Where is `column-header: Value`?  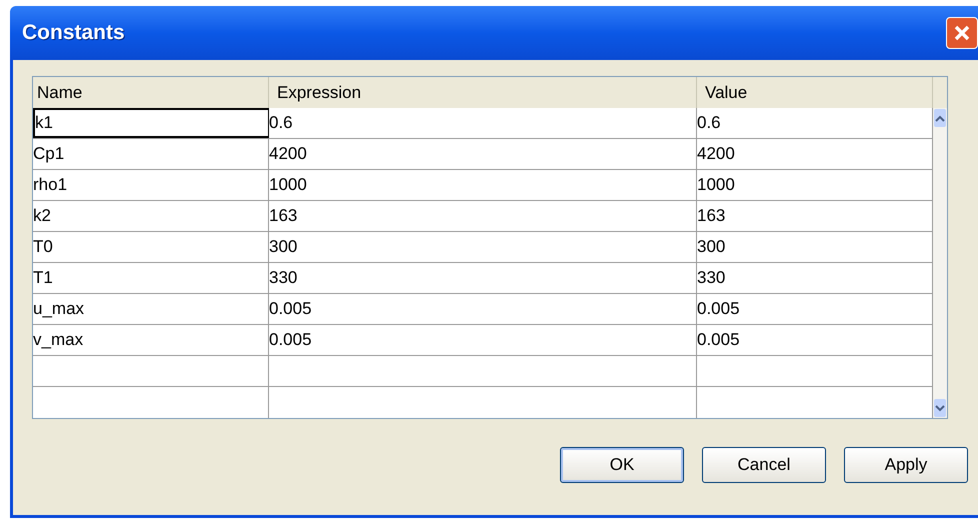 column-header: Value is located at coordinates (815, 92).